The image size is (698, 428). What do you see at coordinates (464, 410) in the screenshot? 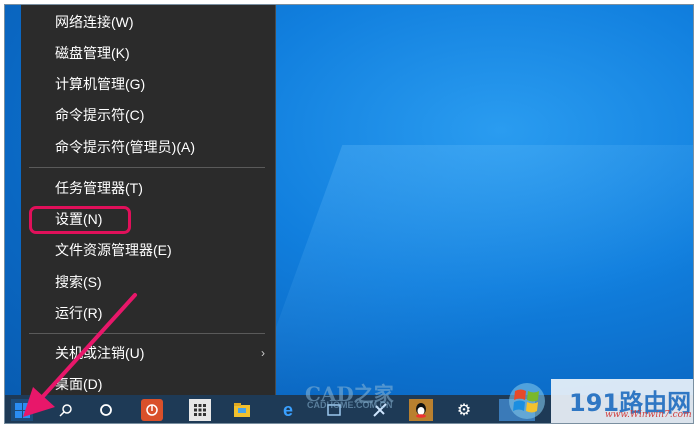
I see `settings-gear-icon: ⚙` at bounding box center [464, 410].